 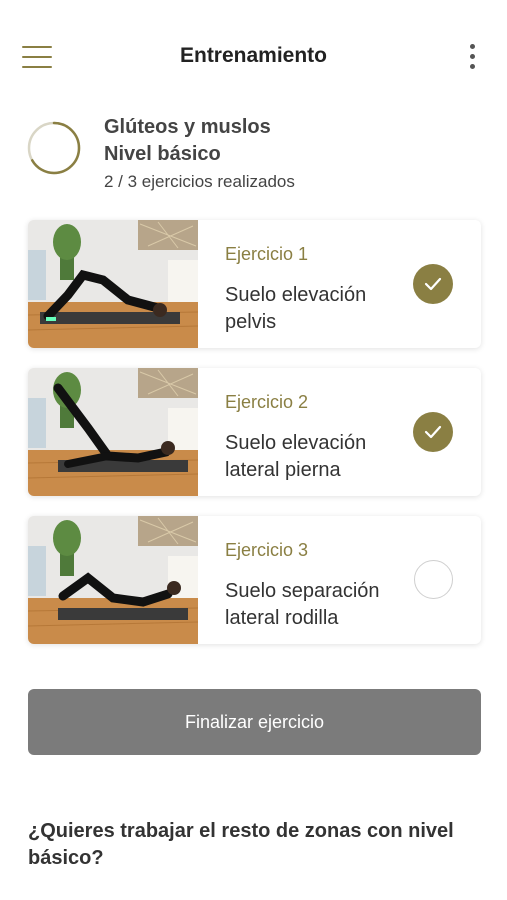 I want to click on exercise-name: Suelo elevación lateral pierna, so click(x=315, y=457).